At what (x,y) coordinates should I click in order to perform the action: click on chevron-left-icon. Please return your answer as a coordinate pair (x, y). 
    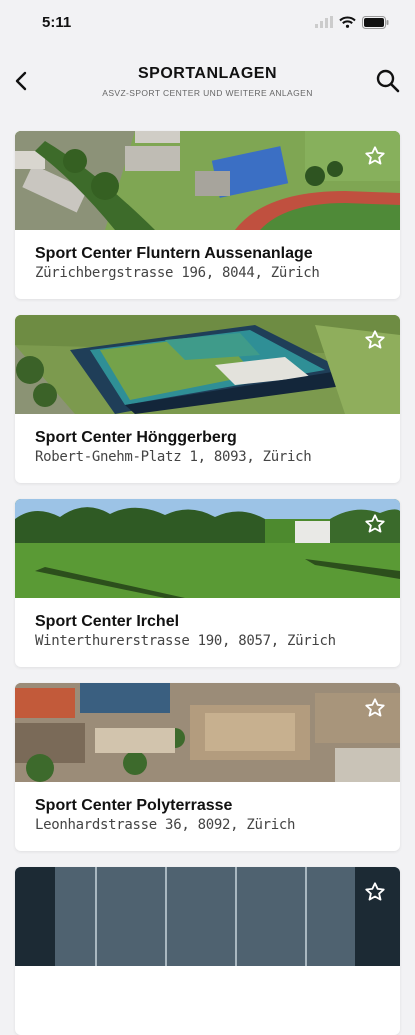
    Looking at the image, I should click on (21, 81).